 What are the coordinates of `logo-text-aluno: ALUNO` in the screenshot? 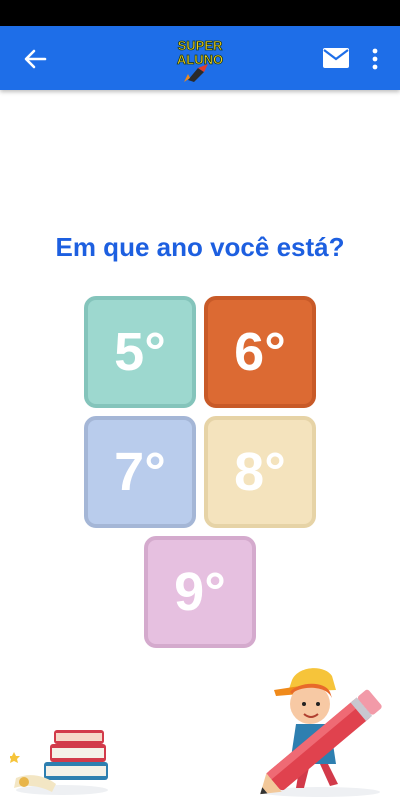 It's located at (200, 59).